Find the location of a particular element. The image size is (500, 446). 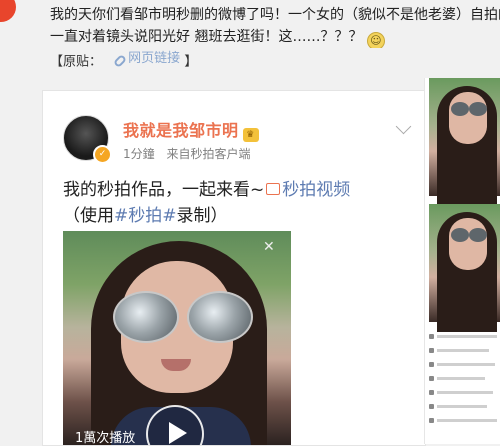

crown-badge-icon: ♛ is located at coordinates (250, 135).